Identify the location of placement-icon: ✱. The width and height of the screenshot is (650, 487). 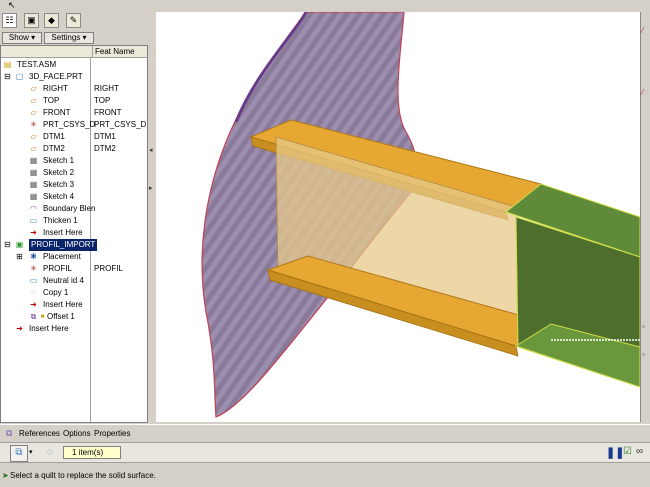
(33, 256).